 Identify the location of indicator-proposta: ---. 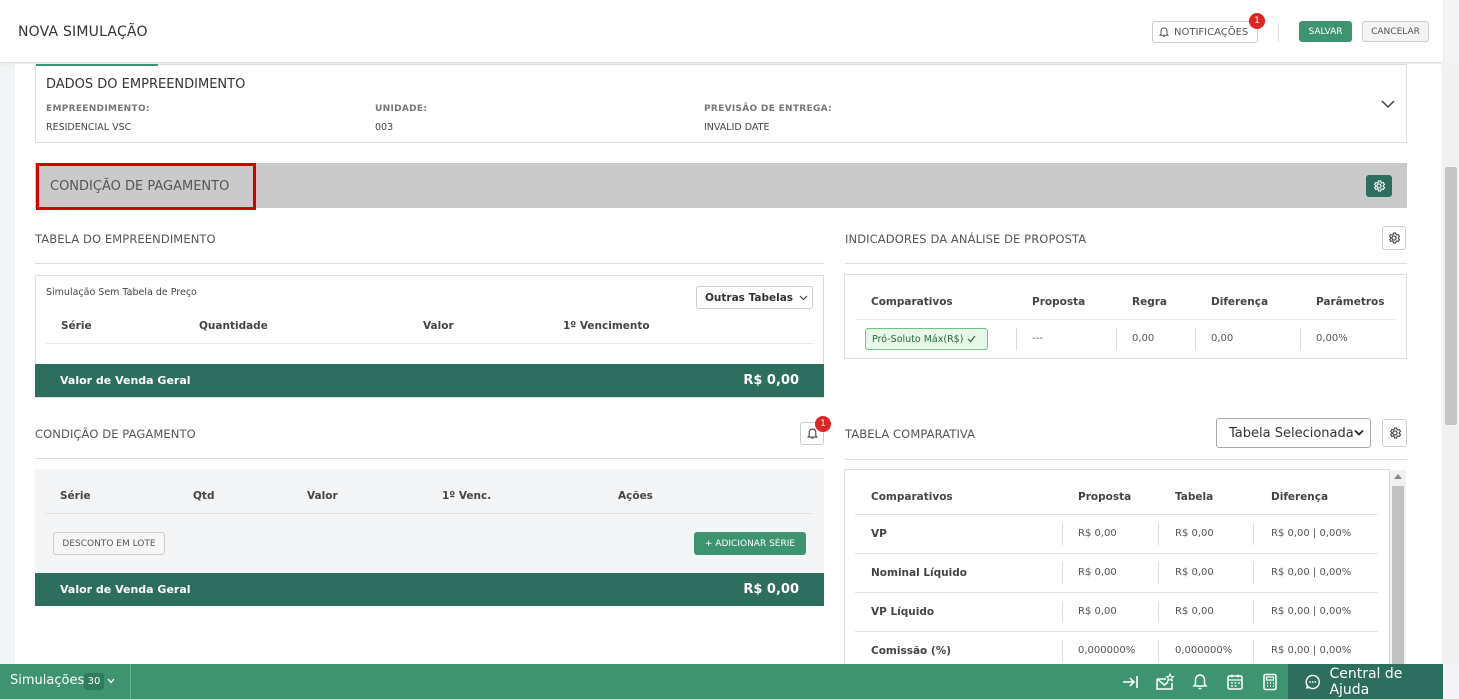
(1037, 338).